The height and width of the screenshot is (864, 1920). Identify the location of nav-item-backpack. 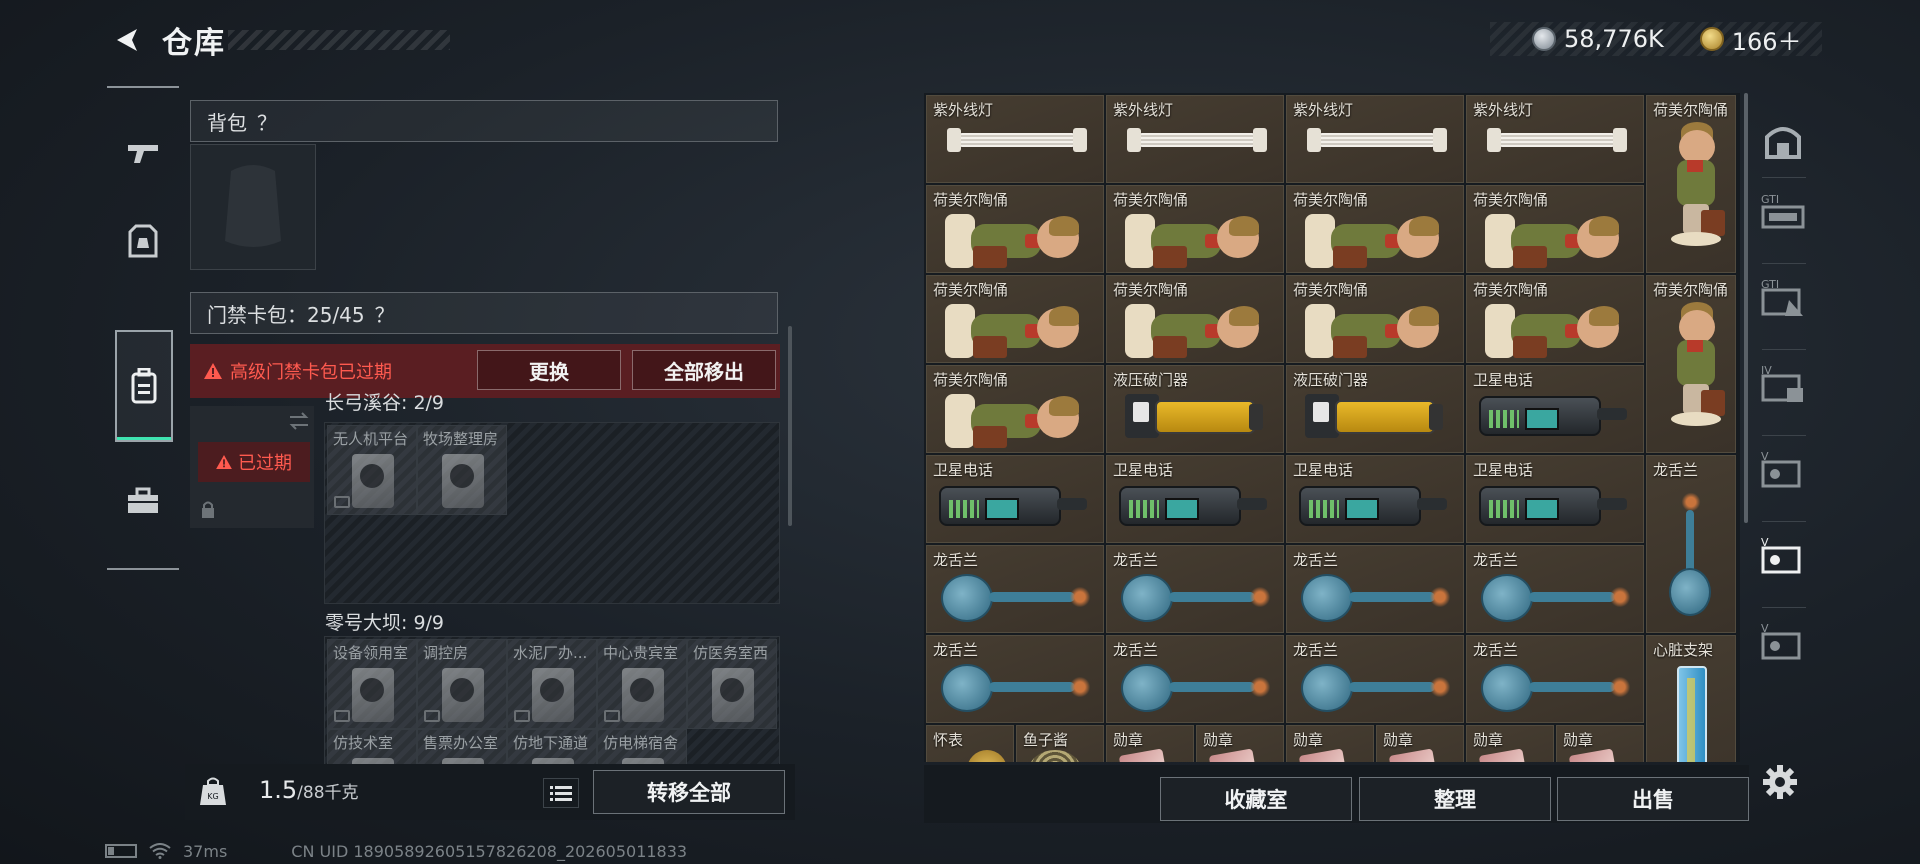
(144, 386).